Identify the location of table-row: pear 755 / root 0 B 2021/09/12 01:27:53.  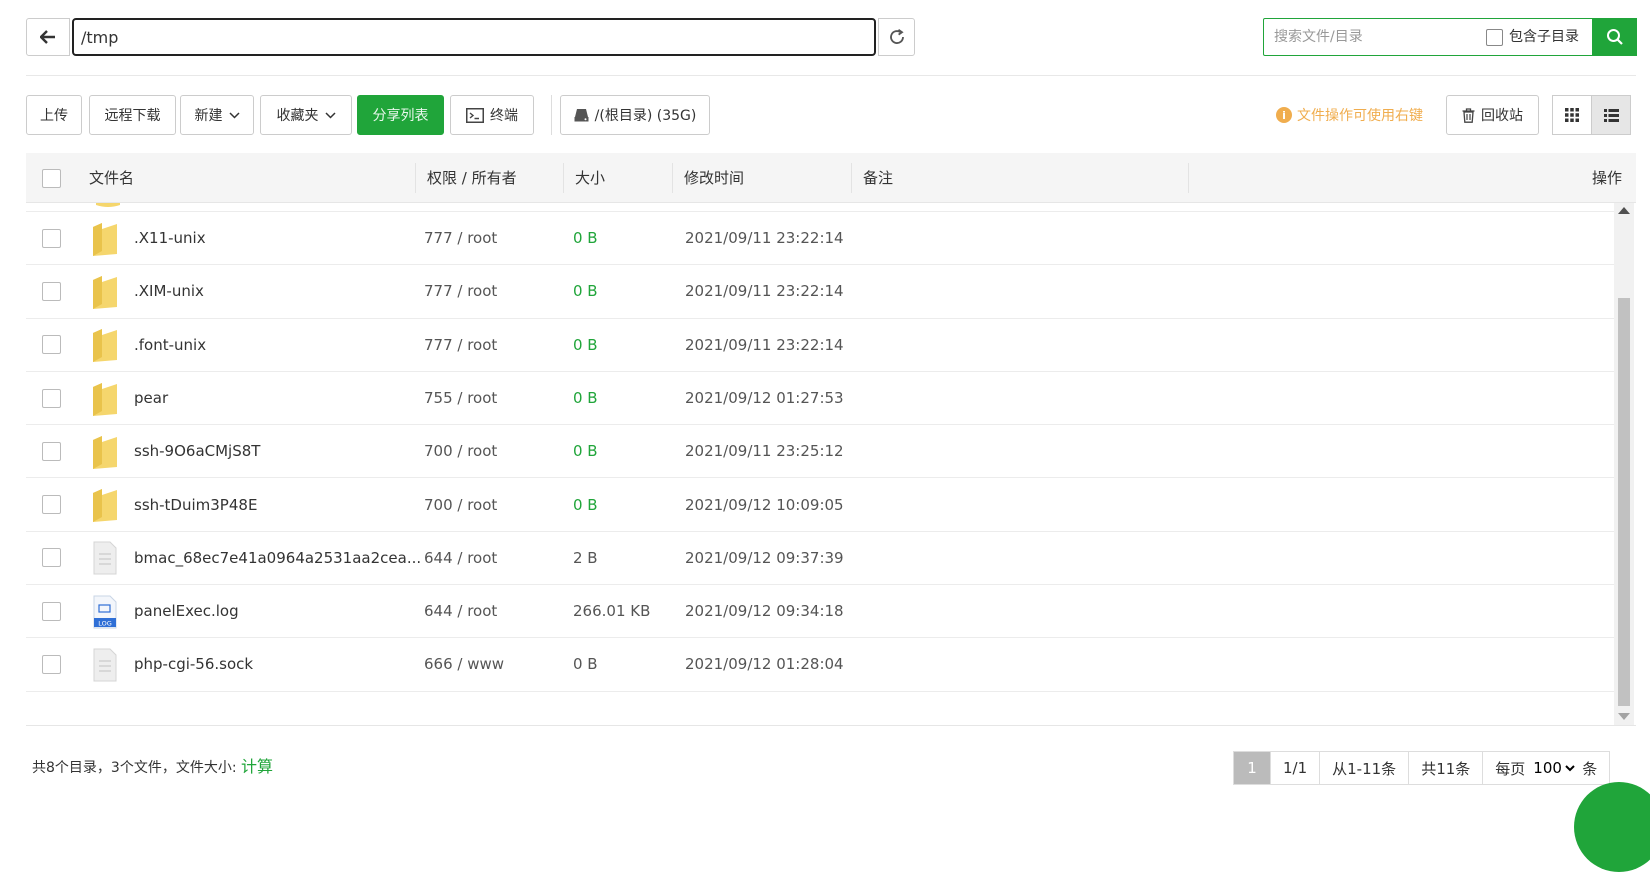
(820, 399).